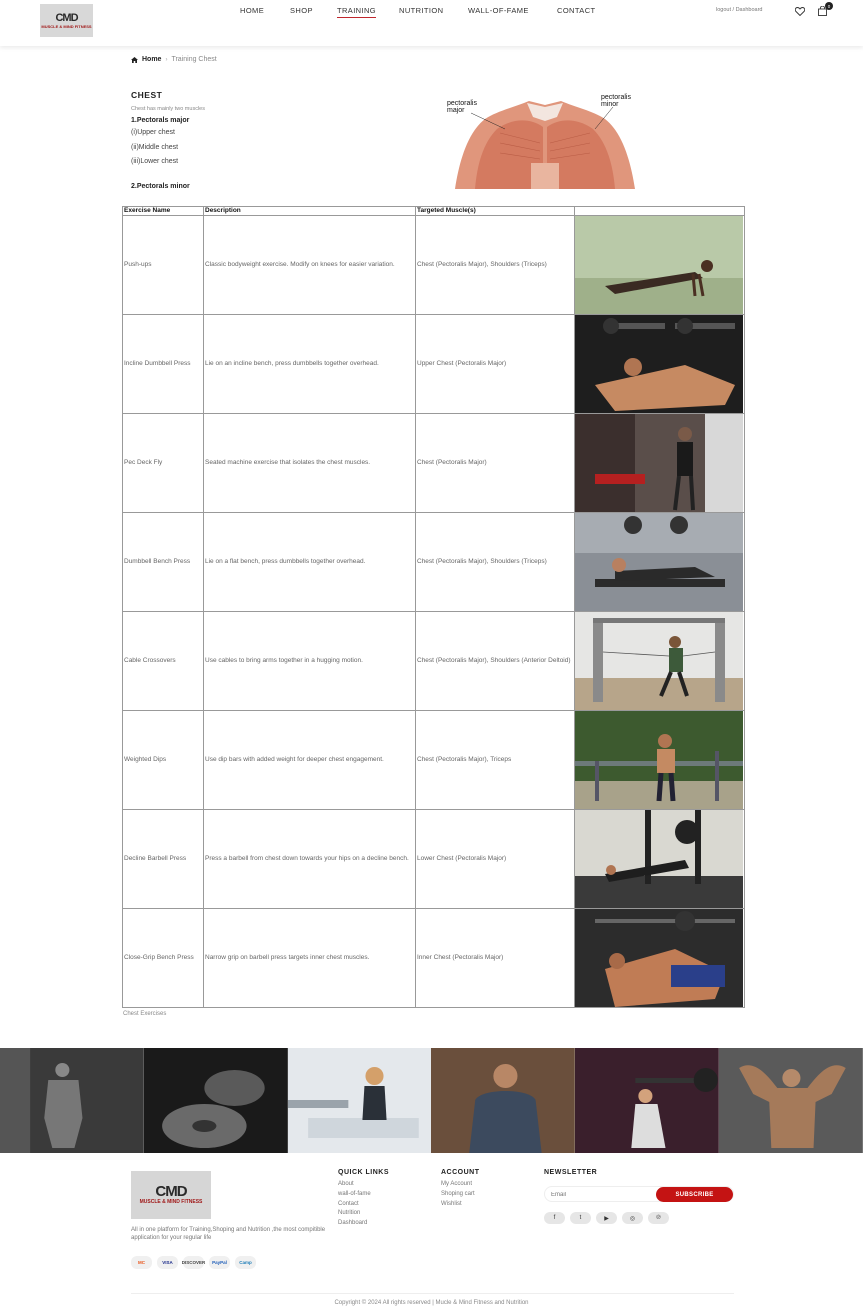 This screenshot has width=863, height=1316. I want to click on breadcrumb-home: Home, so click(151, 59).